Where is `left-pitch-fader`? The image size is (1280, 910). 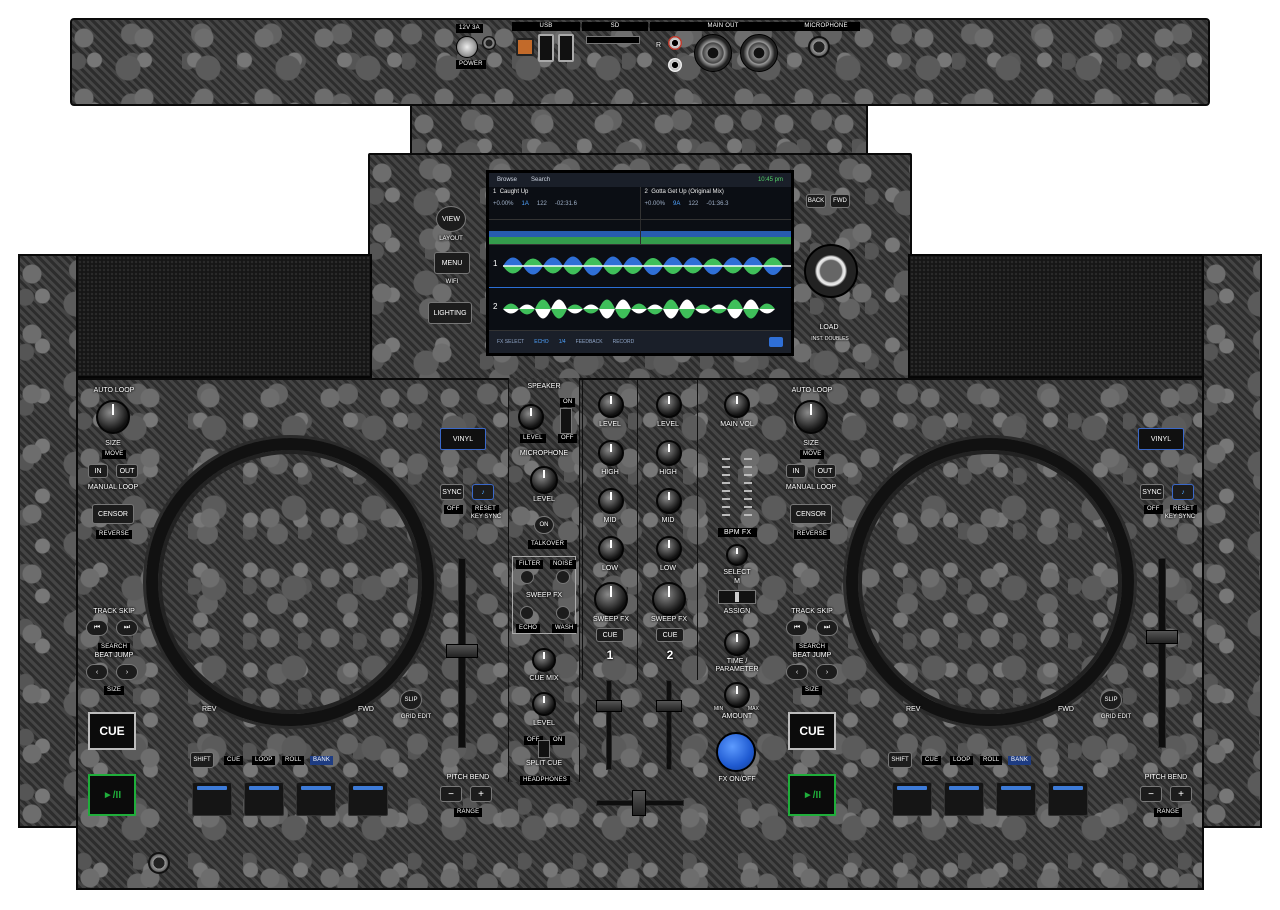 left-pitch-fader is located at coordinates (462, 651).